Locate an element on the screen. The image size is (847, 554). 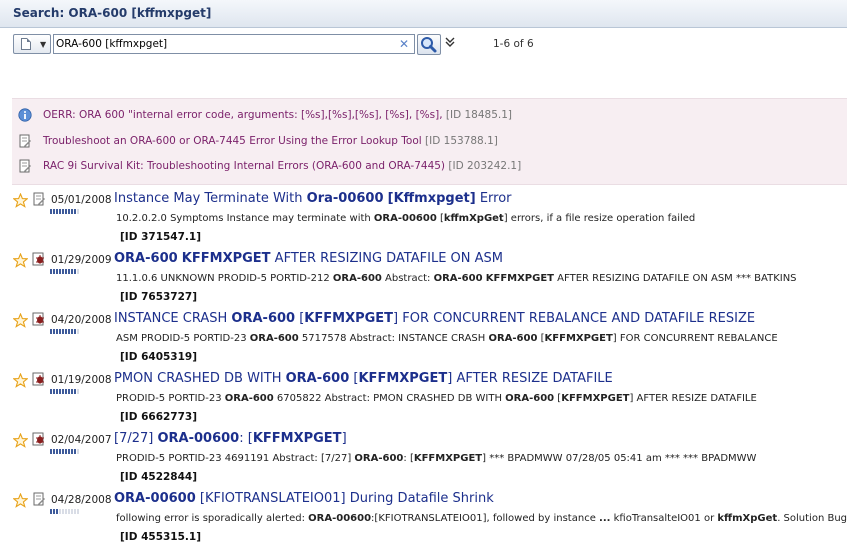
result-title-link: [7/27] ORA-00600: [KFFMXPGET] is located at coordinates (230, 438).